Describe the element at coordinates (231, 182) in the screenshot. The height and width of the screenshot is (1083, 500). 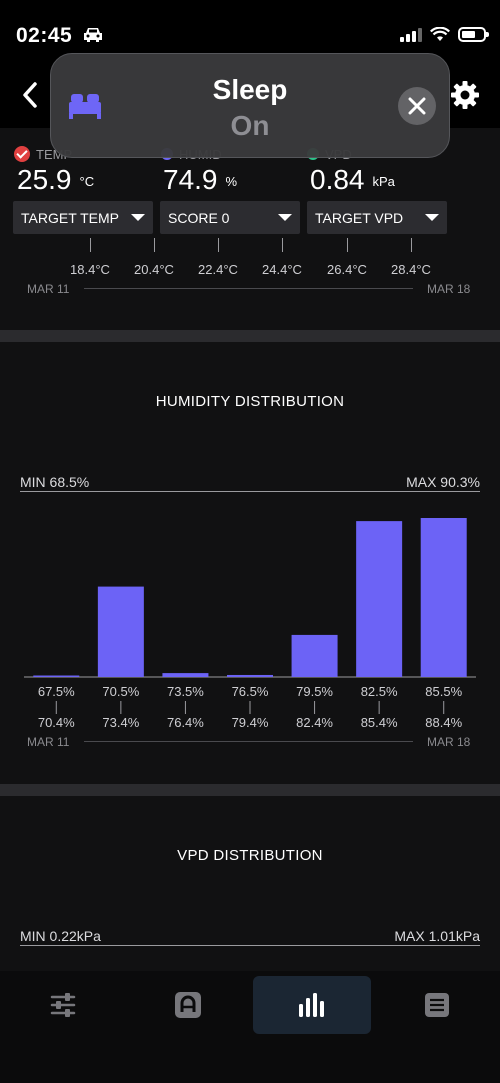
I see `humidity-unit: %` at that location.